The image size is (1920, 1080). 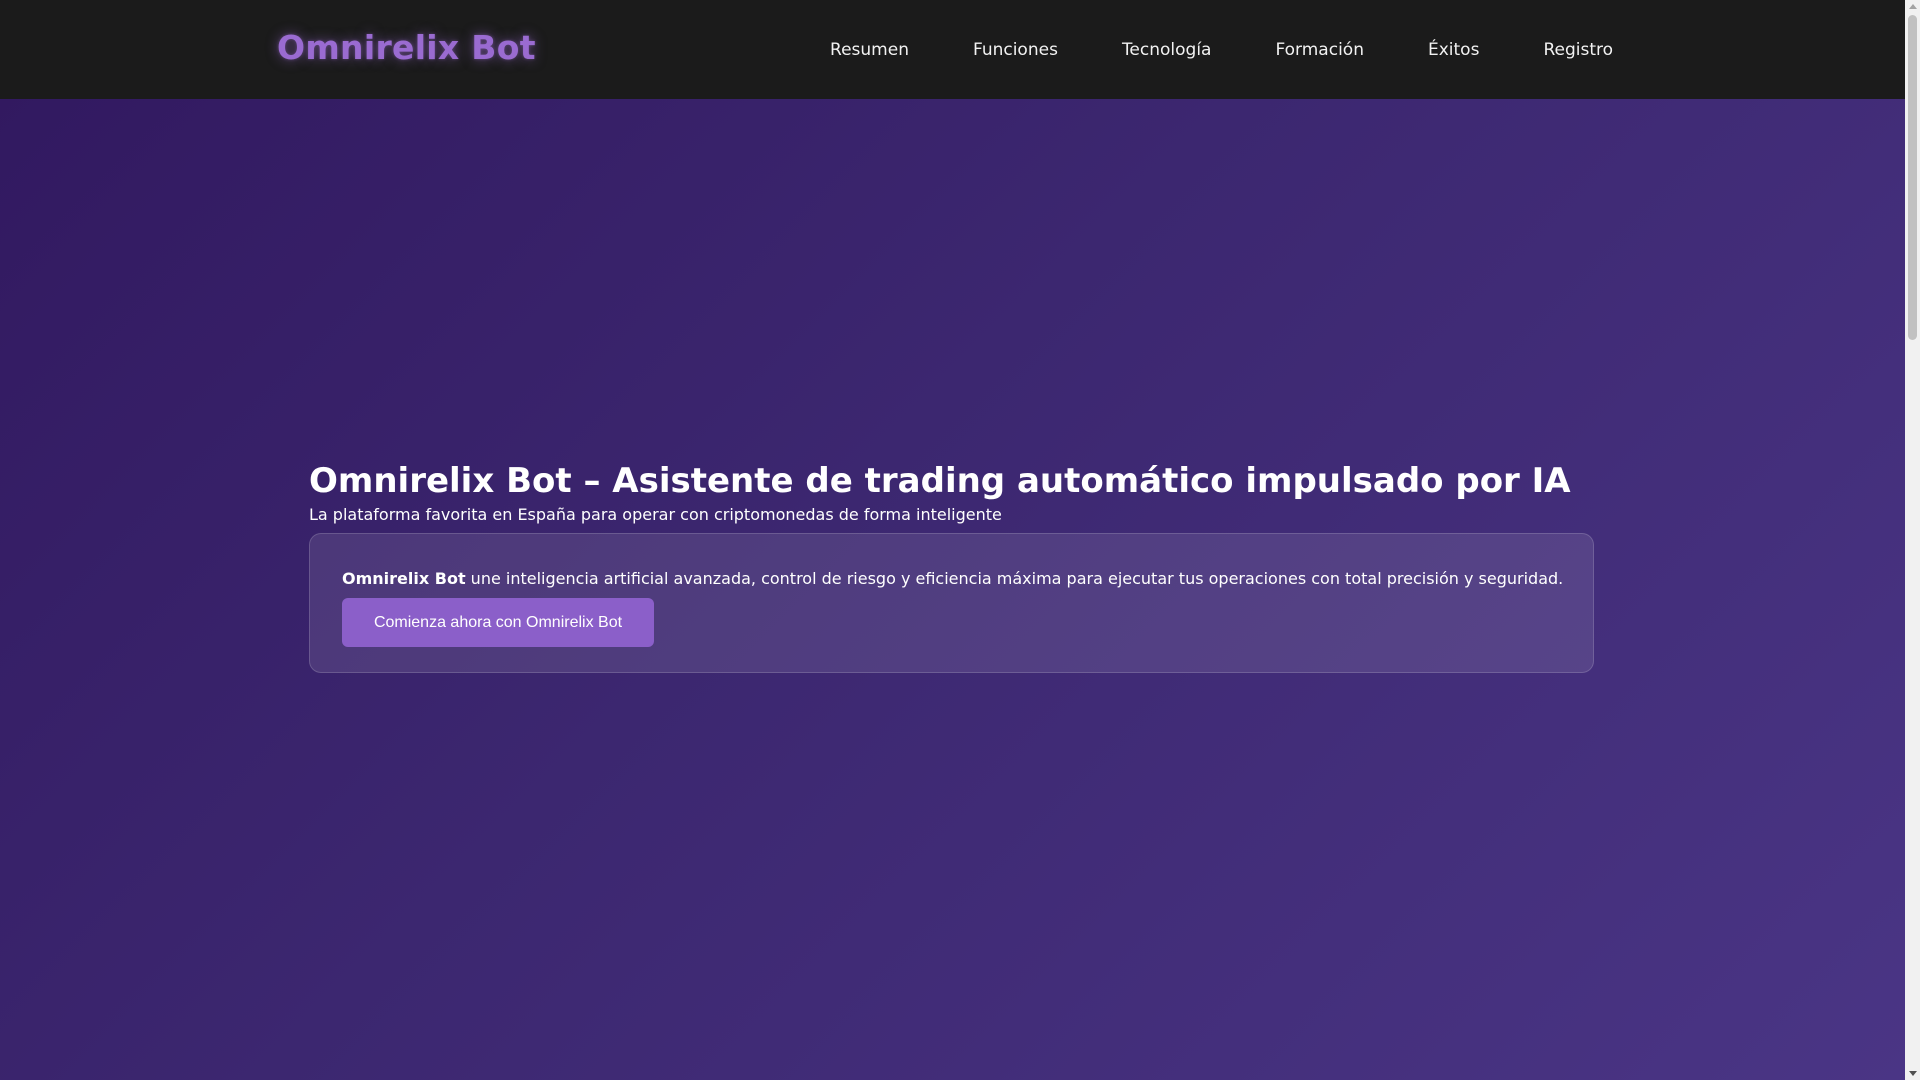 I want to click on nav-item-funciones: Funciones, so click(x=1015, y=50).